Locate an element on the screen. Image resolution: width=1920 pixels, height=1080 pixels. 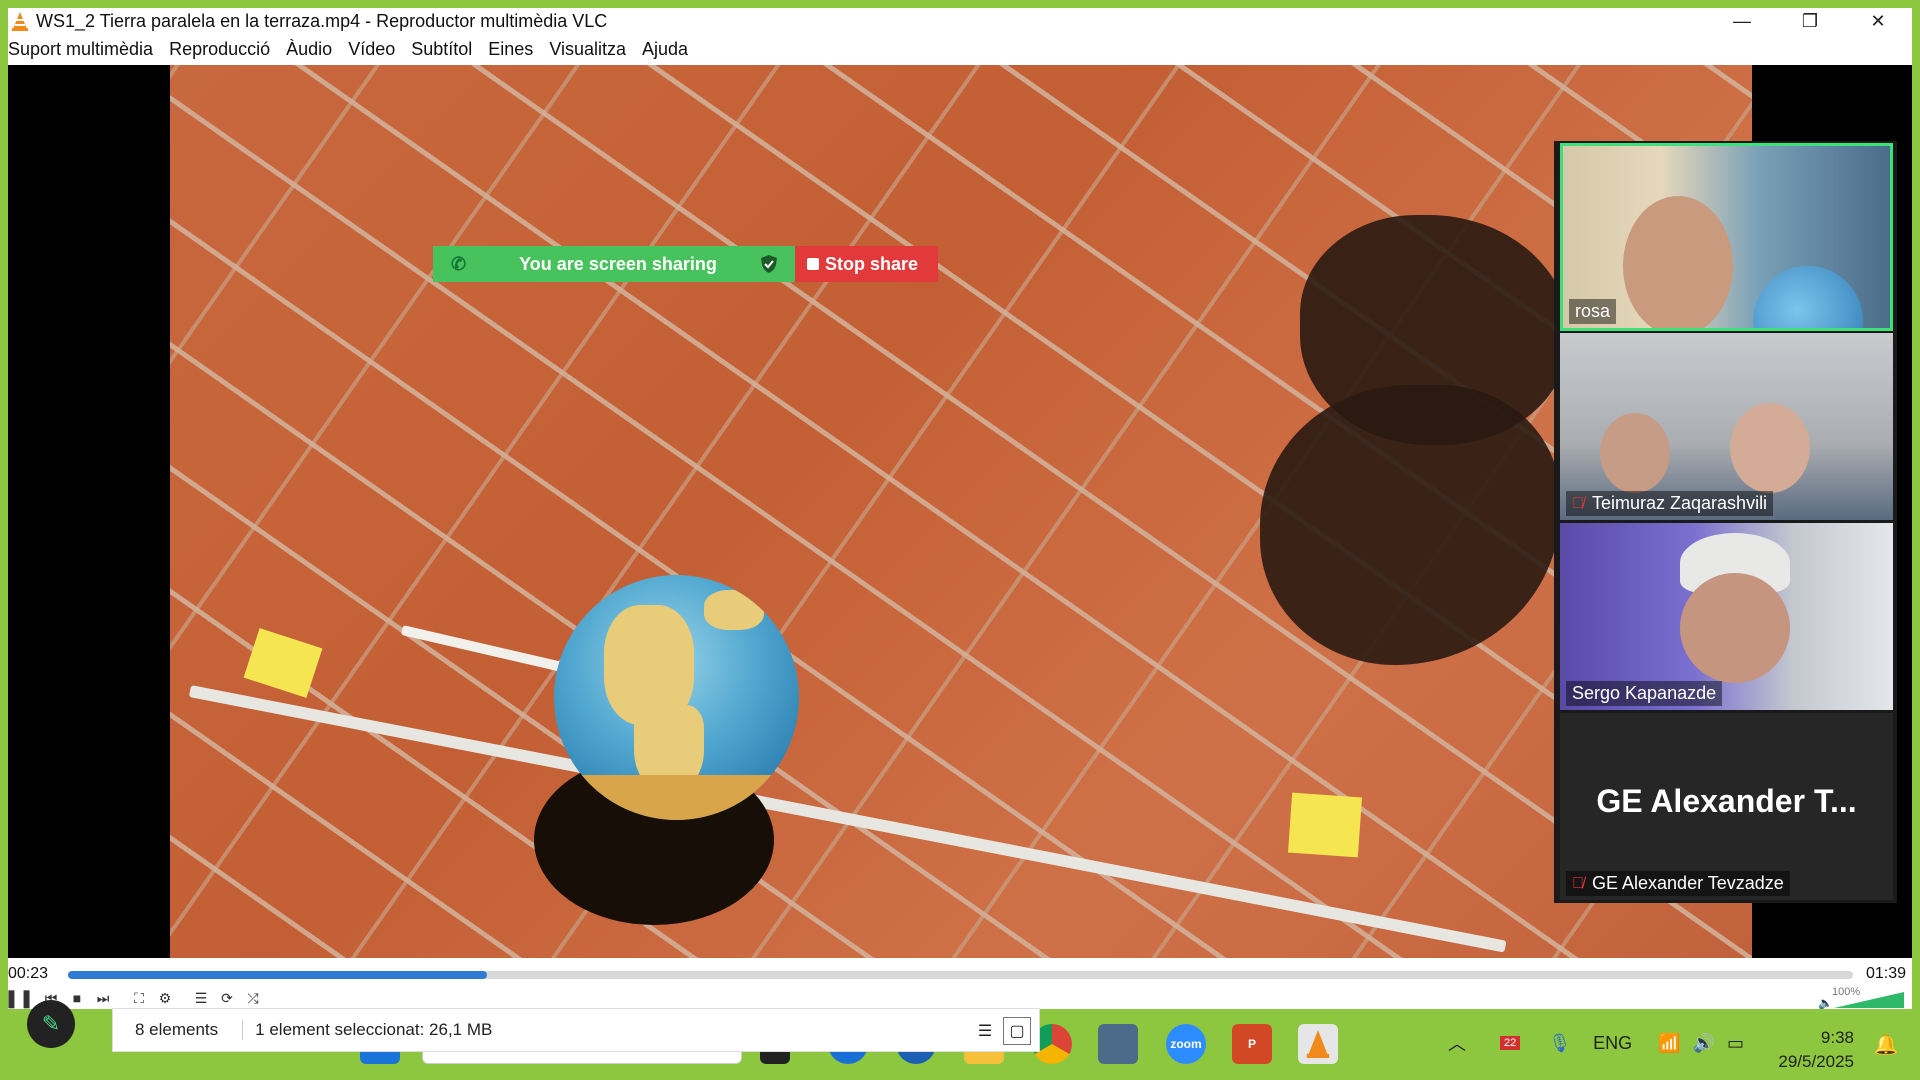
seek-bar is located at coordinates (960, 975).